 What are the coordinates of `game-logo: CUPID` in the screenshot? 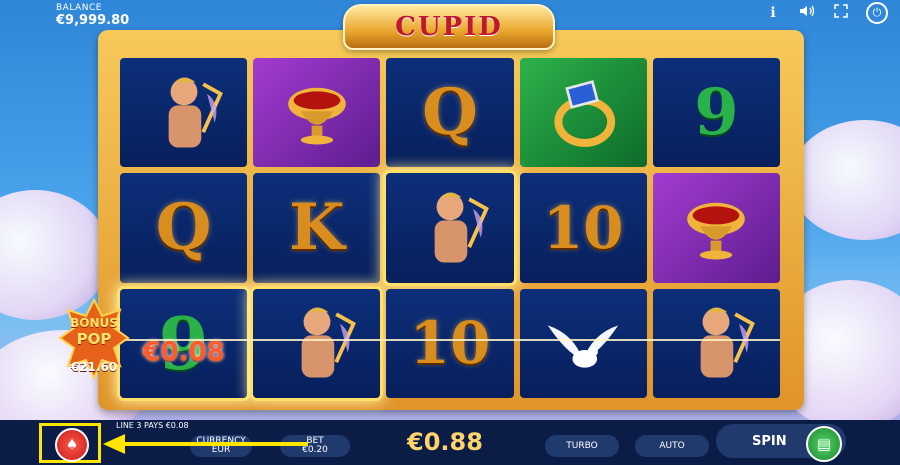 It's located at (449, 27).